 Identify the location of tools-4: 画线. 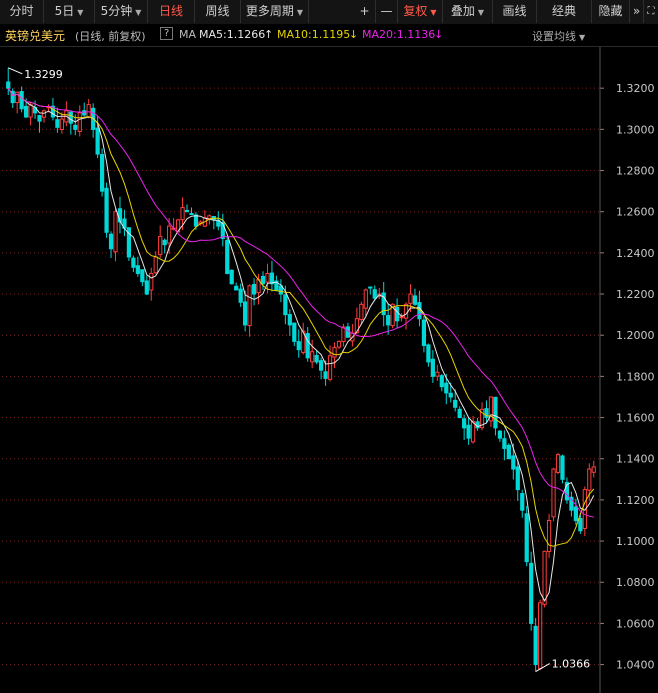
(515, 11).